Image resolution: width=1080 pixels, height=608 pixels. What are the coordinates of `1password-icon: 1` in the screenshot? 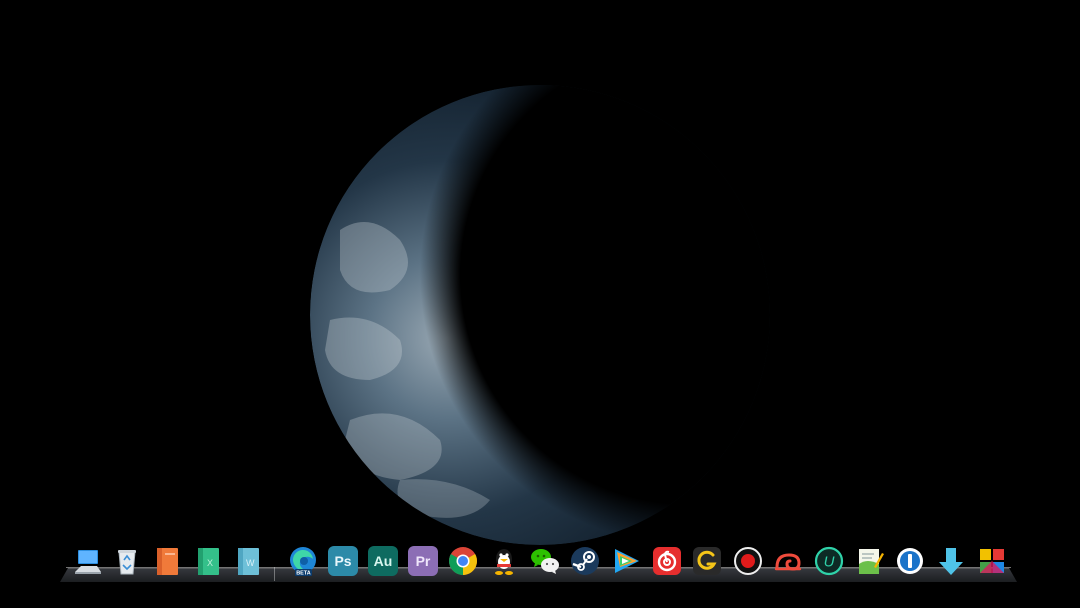 It's located at (910, 561).